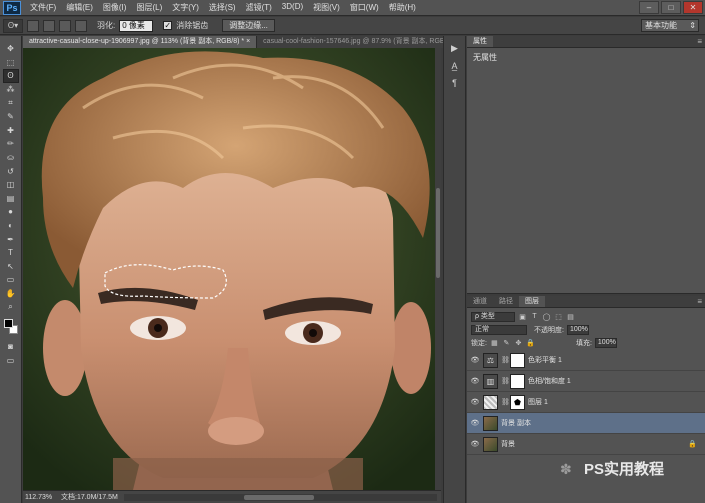 Image resolution: width=705 pixels, height=503 pixels. I want to click on tab-properties: 属性, so click(480, 41).